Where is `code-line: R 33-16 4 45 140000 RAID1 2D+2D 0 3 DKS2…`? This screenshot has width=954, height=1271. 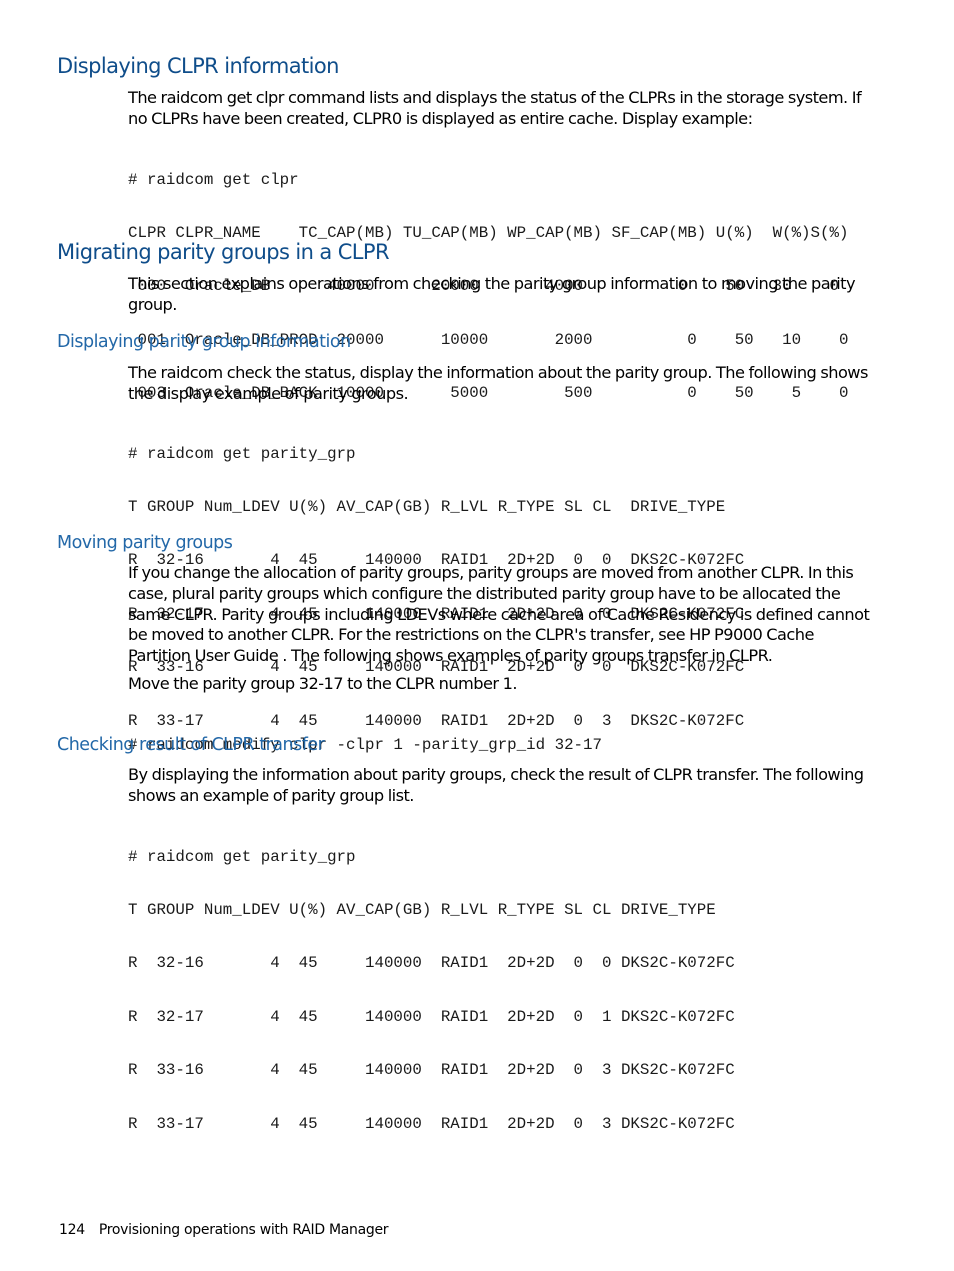
code-line: R 33-16 4 45 140000 RAID1 2D+2D 0 3 DKS2… is located at coordinates (431, 1070).